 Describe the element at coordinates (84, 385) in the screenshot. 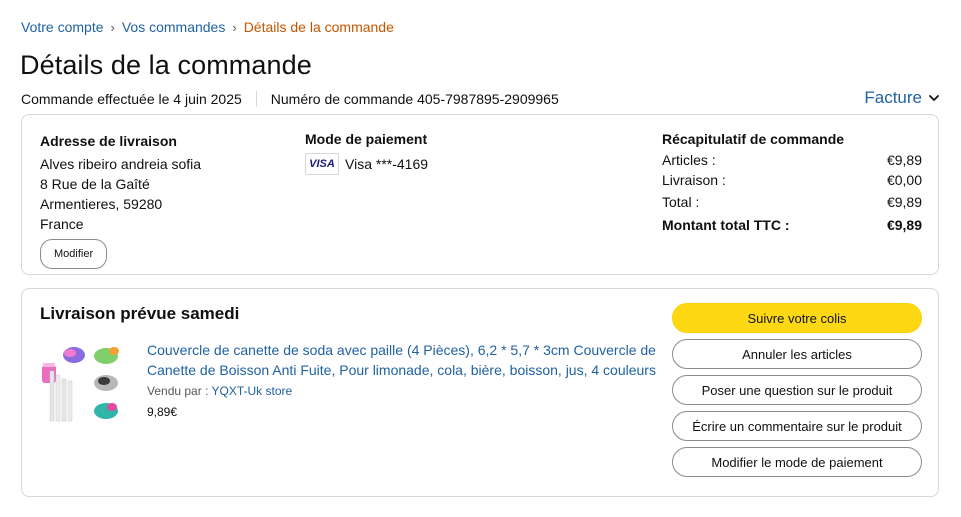

I see `product-thumbnail` at that location.